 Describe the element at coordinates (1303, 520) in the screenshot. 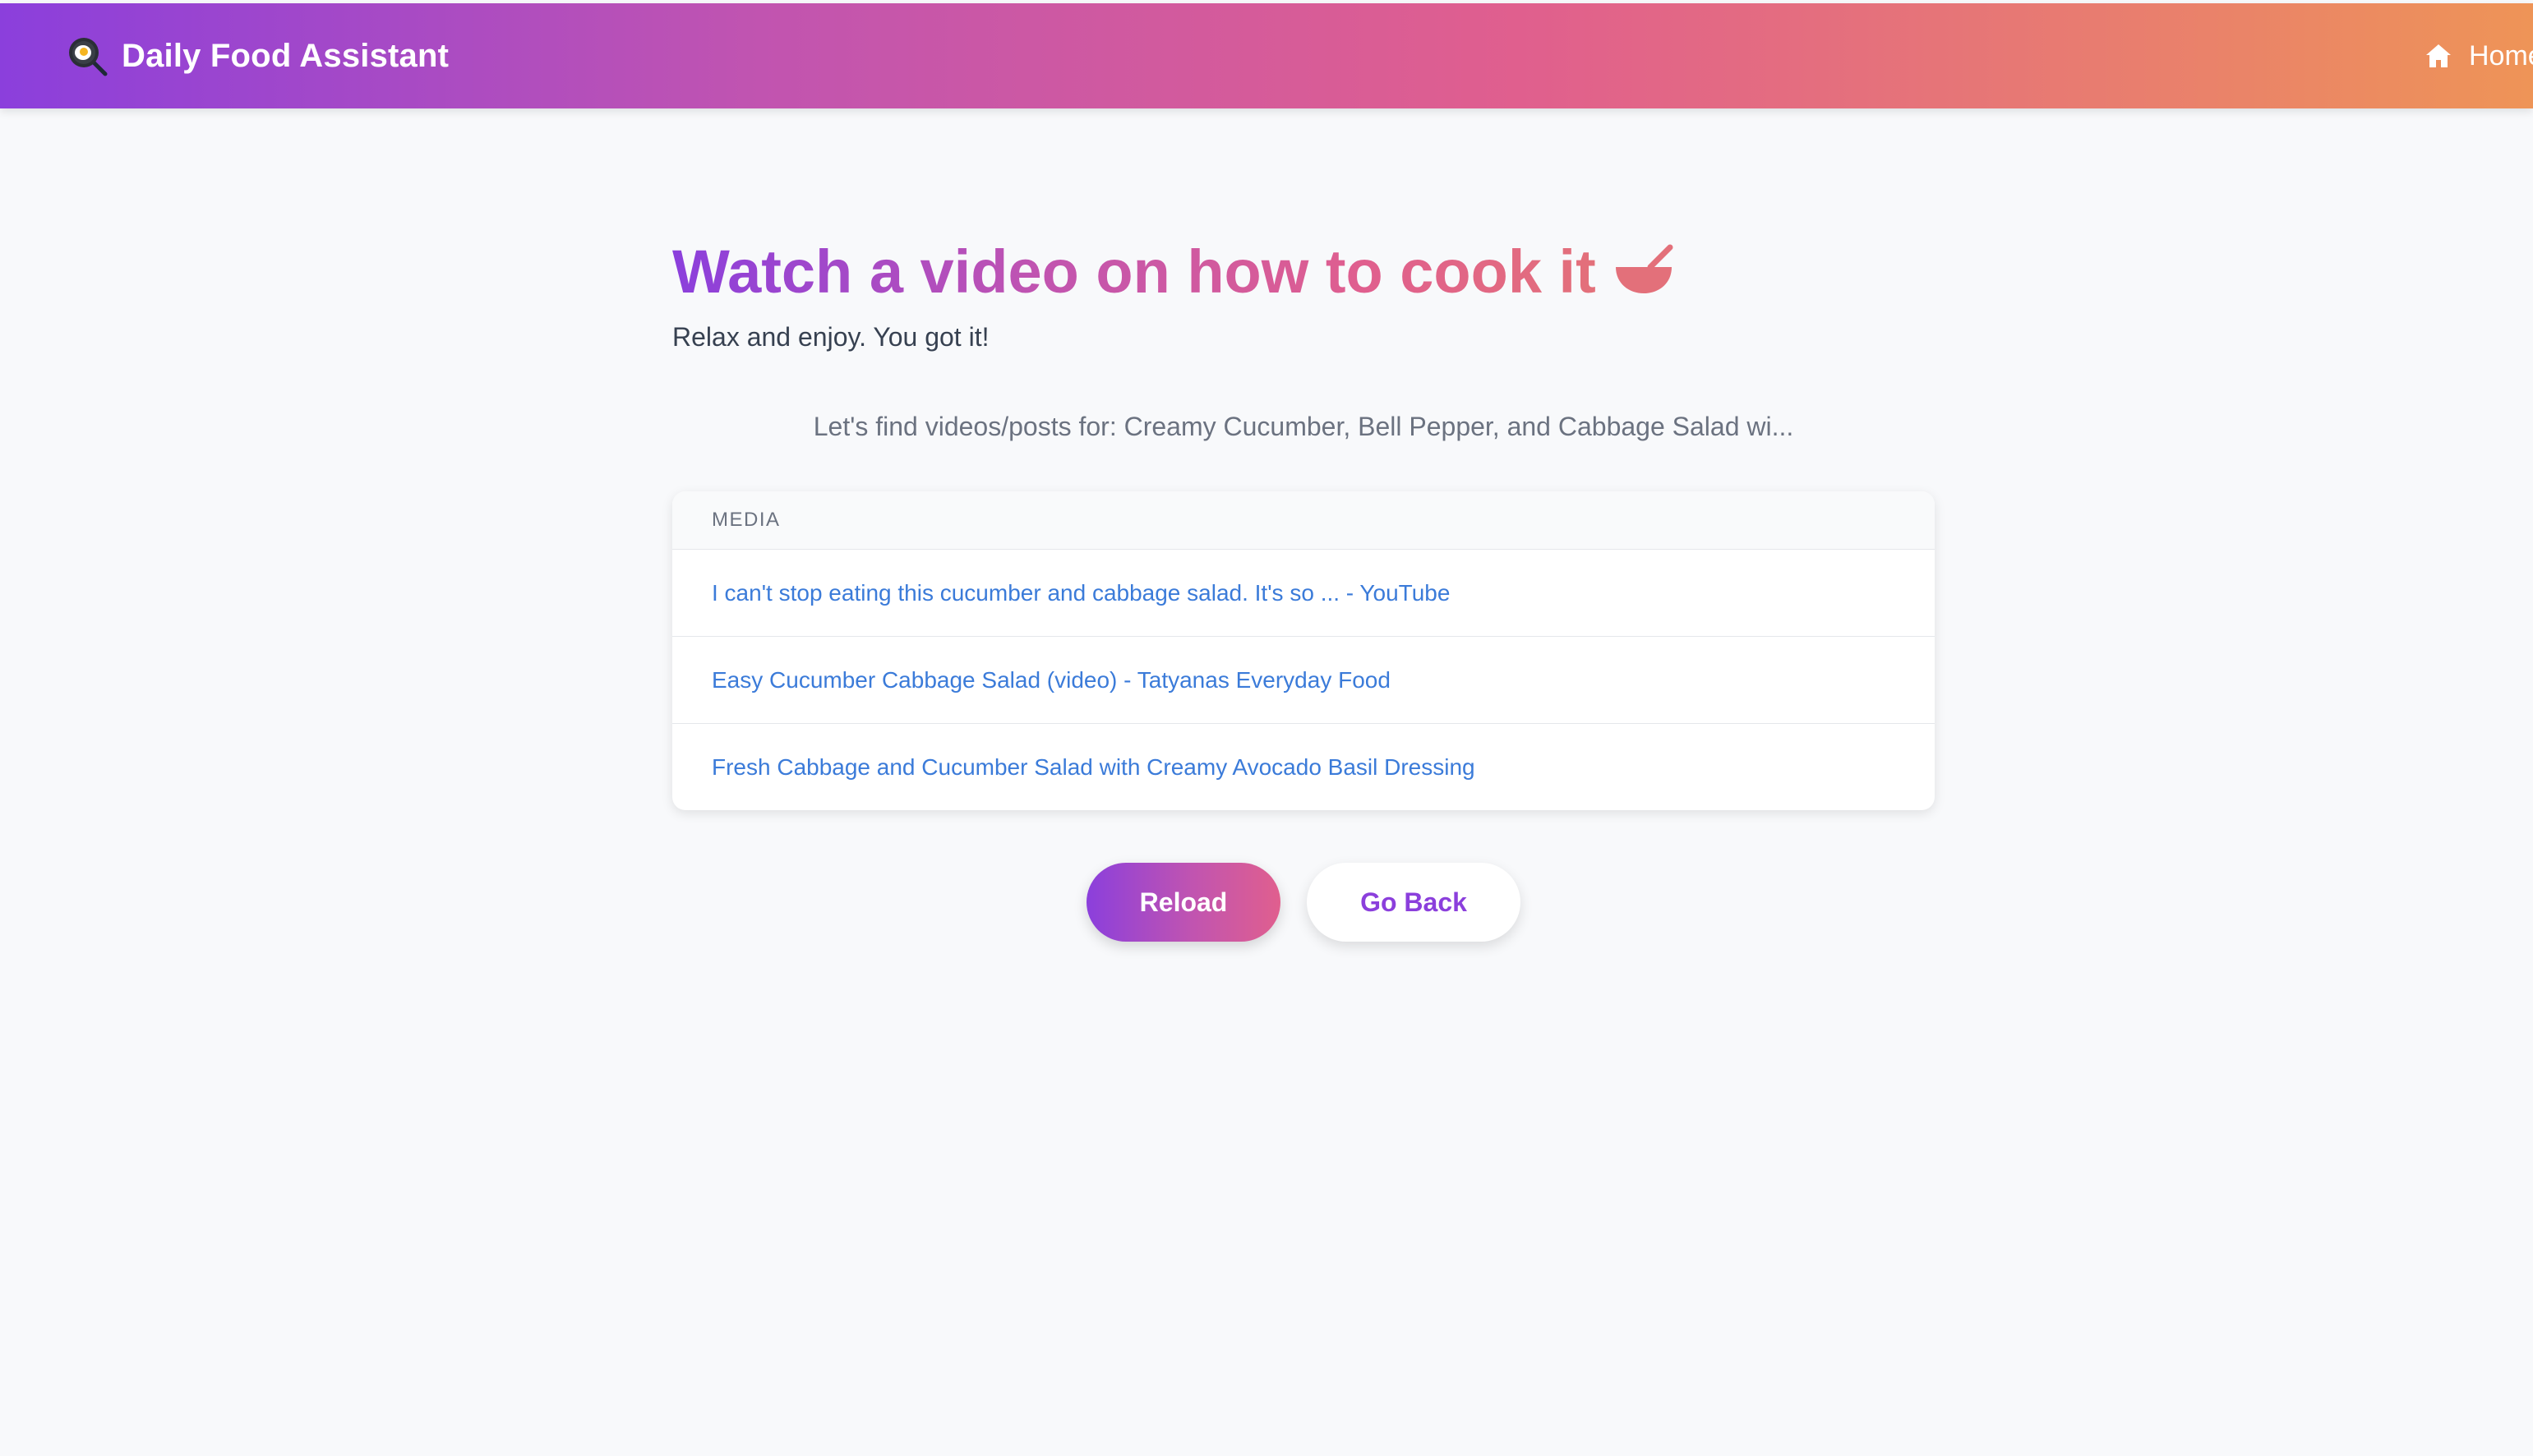

I see `media-header: MEDIA` at that location.